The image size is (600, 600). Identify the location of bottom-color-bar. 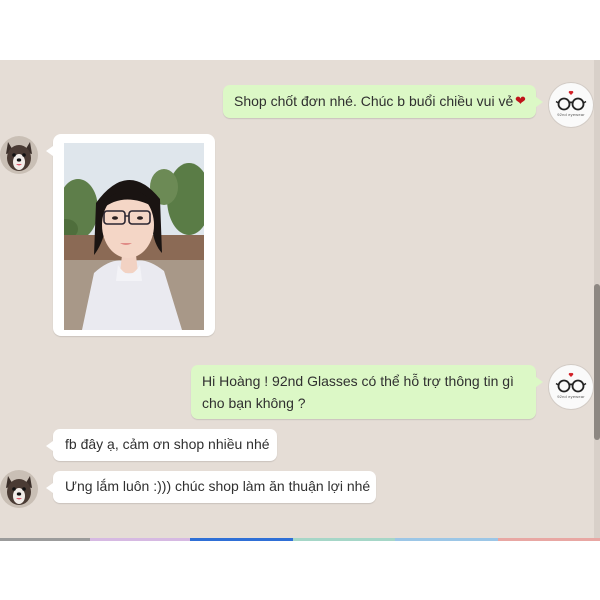
(300, 539).